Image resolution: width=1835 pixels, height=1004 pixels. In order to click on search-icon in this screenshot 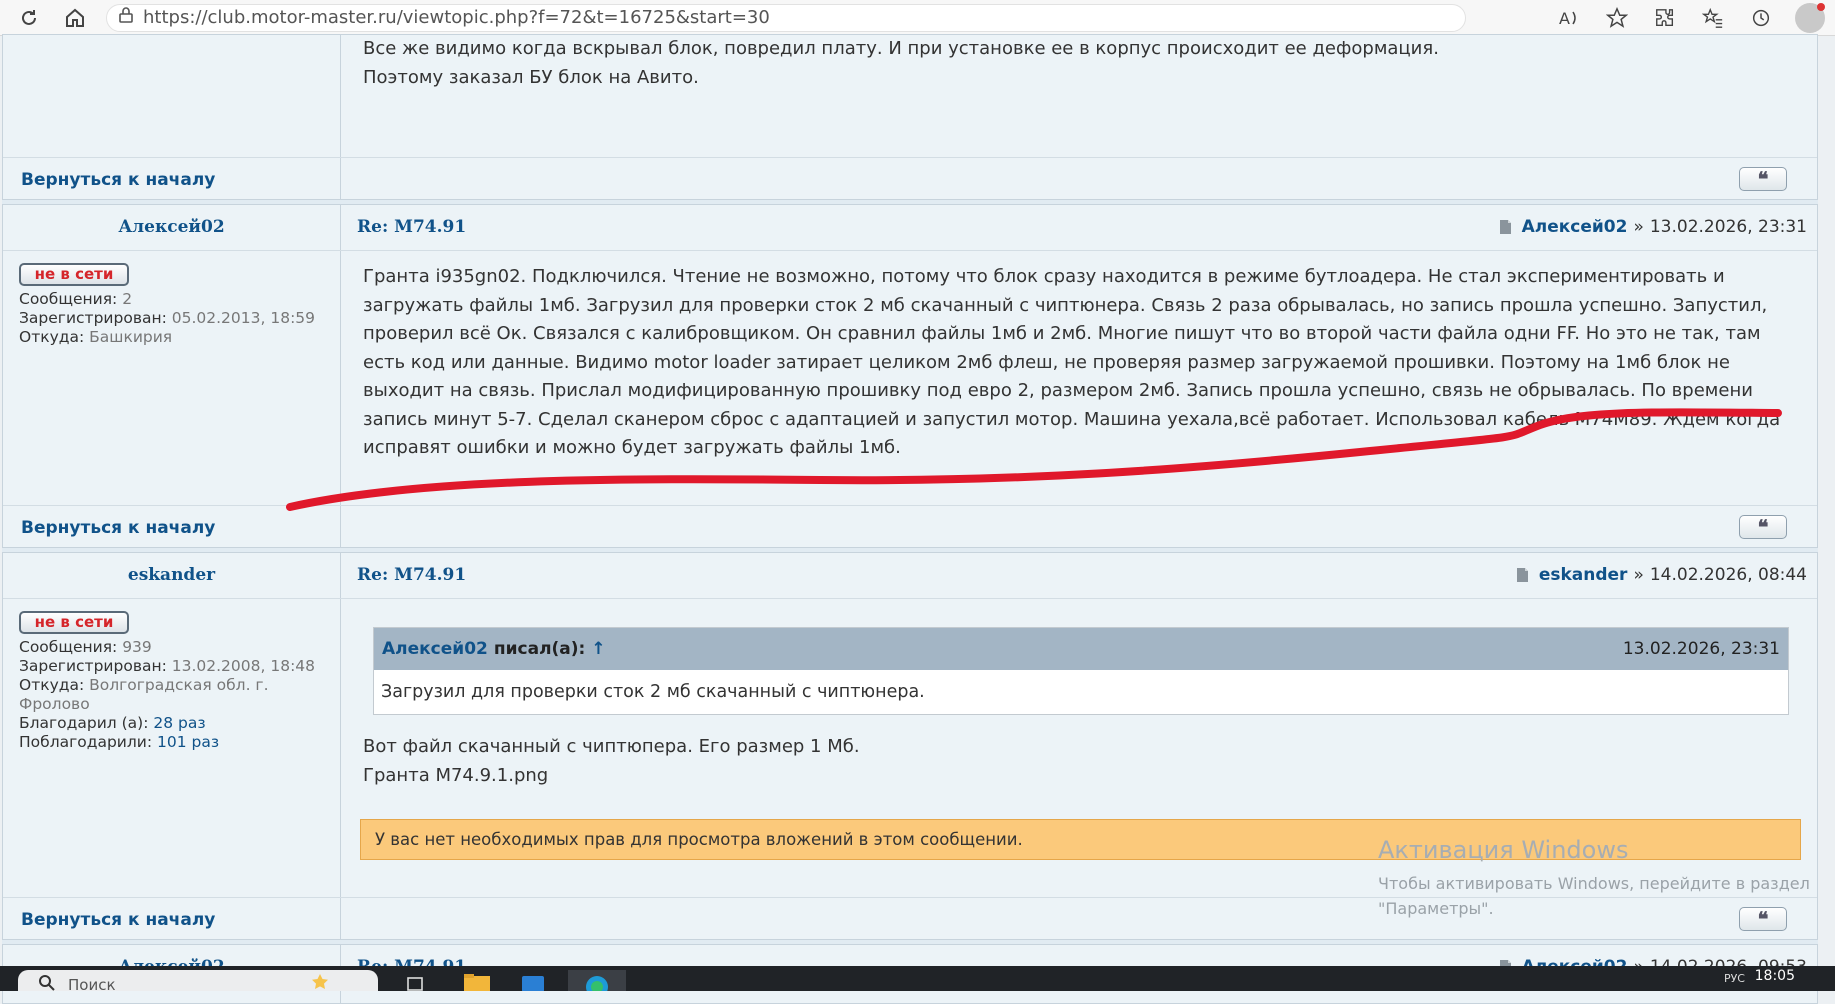, I will do `click(47, 985)`.